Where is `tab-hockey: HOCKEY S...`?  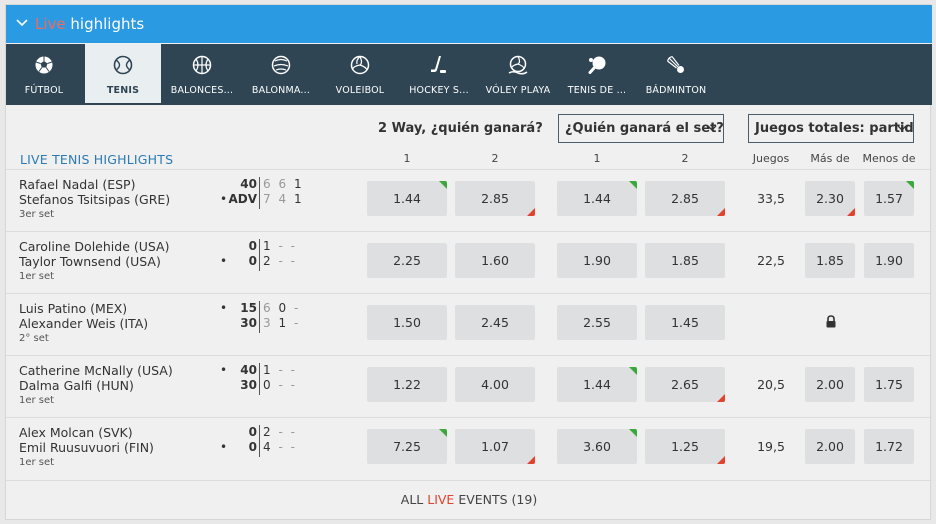 tab-hockey: HOCKEY S... is located at coordinates (439, 74).